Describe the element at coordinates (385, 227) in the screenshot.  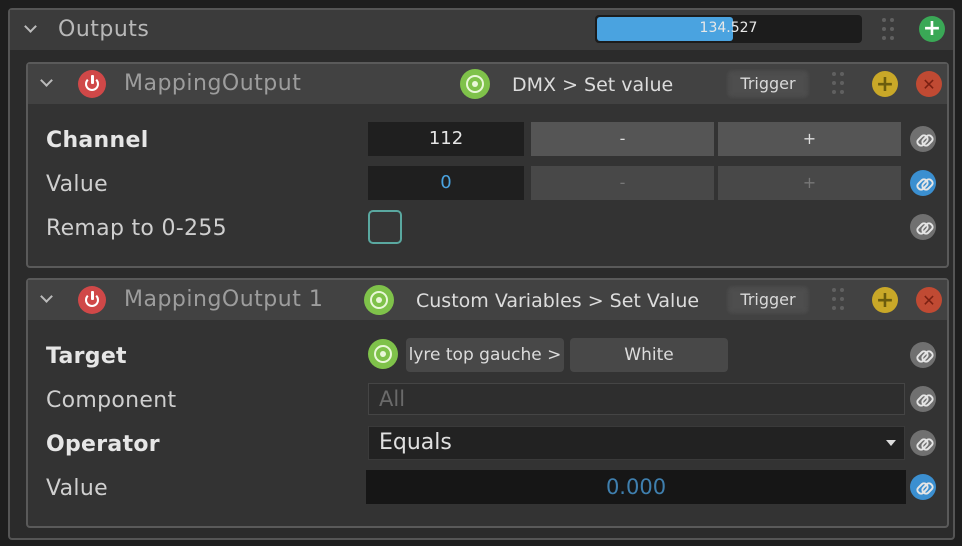
I see `remap-checkbox` at that location.